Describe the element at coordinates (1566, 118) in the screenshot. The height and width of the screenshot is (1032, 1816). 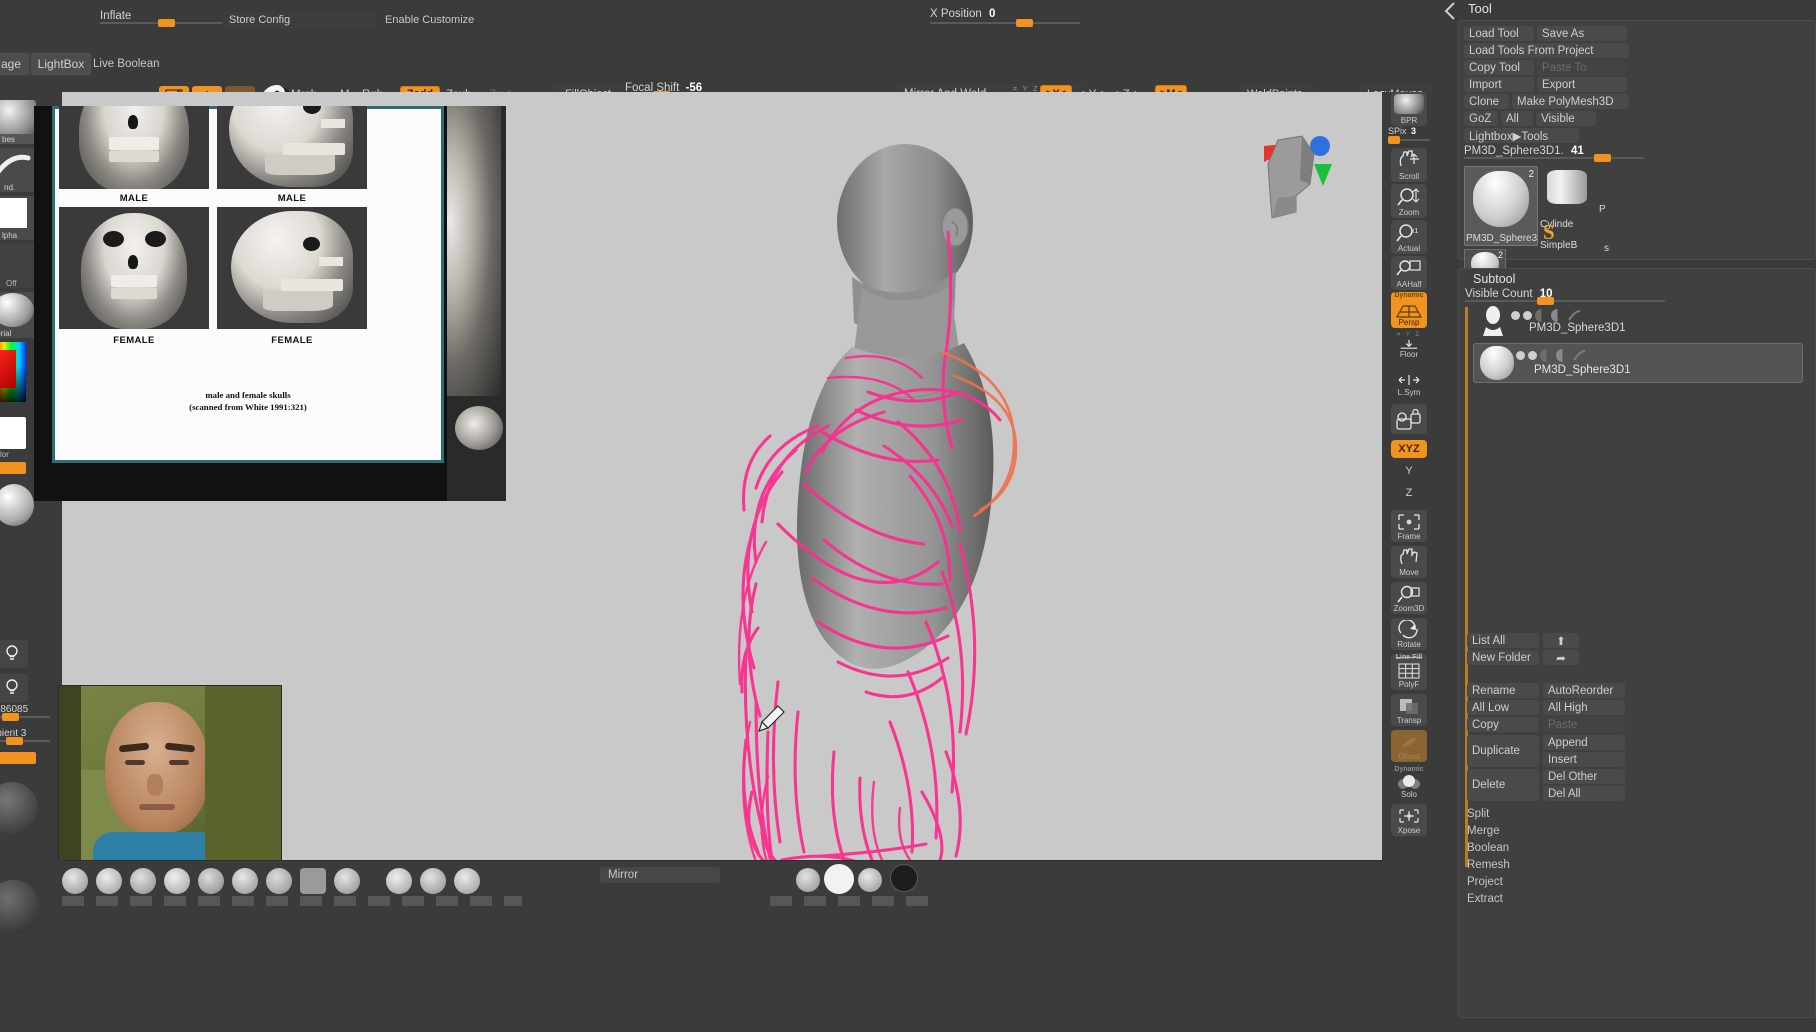
I see `visible-button: Visible` at that location.